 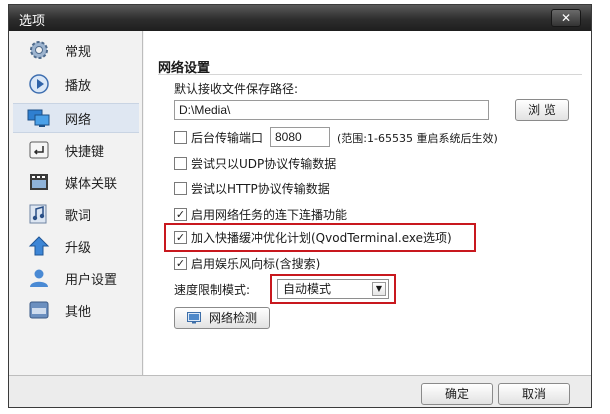 I want to click on speed-limit-value: 自动模式, so click(x=307, y=289).